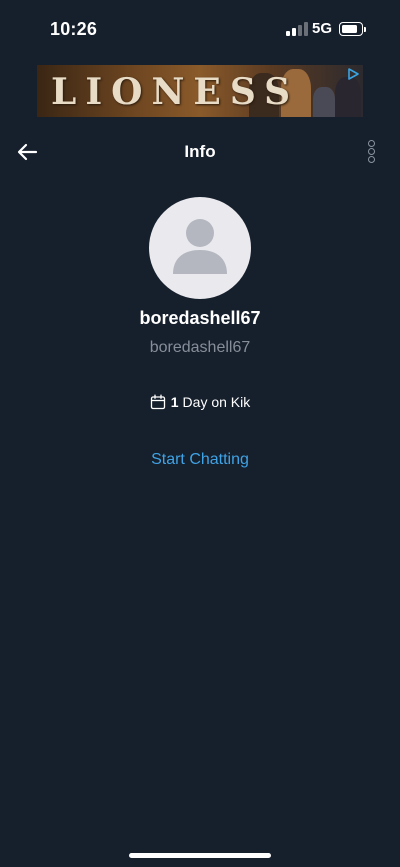 The height and width of the screenshot is (867, 400). What do you see at coordinates (352, 29) in the screenshot?
I see `battery-icon` at bounding box center [352, 29].